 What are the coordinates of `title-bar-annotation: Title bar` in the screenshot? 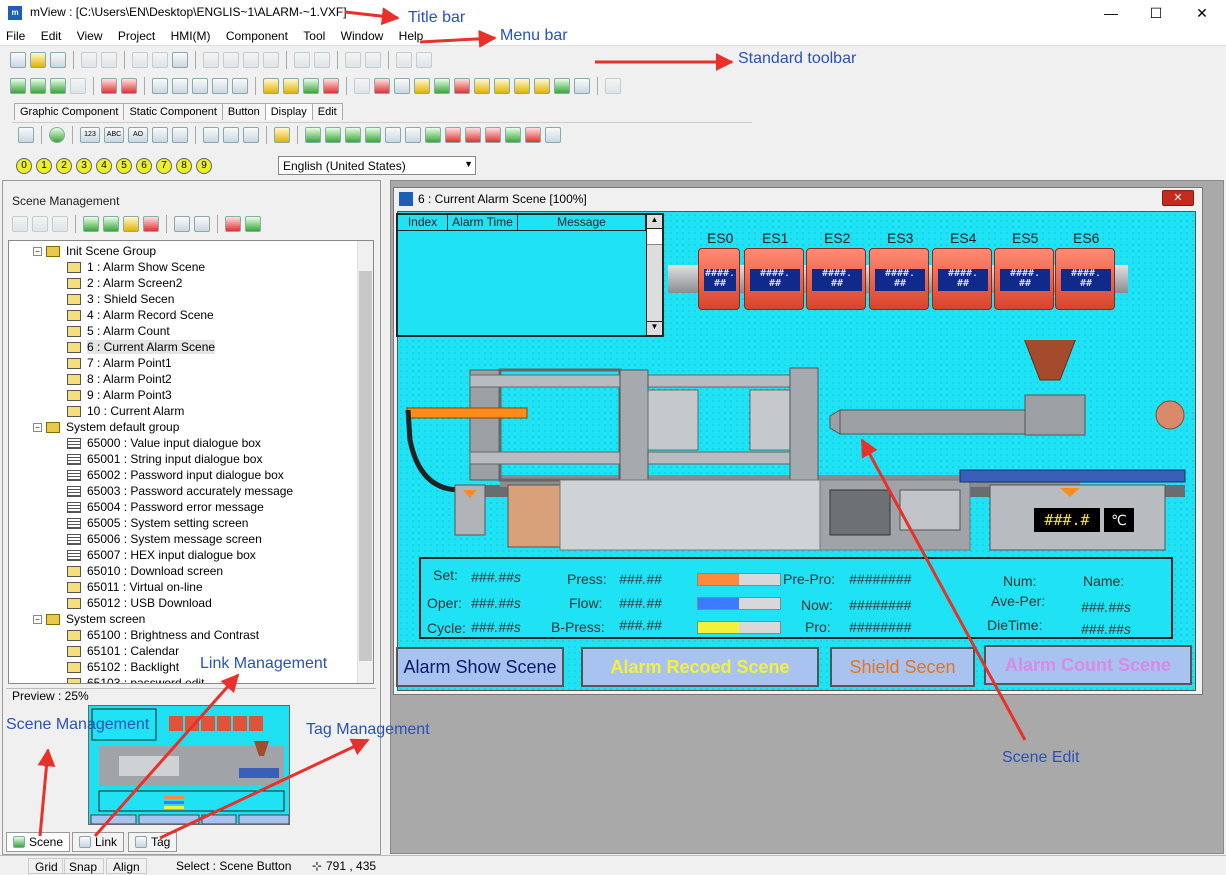 It's located at (437, 17).